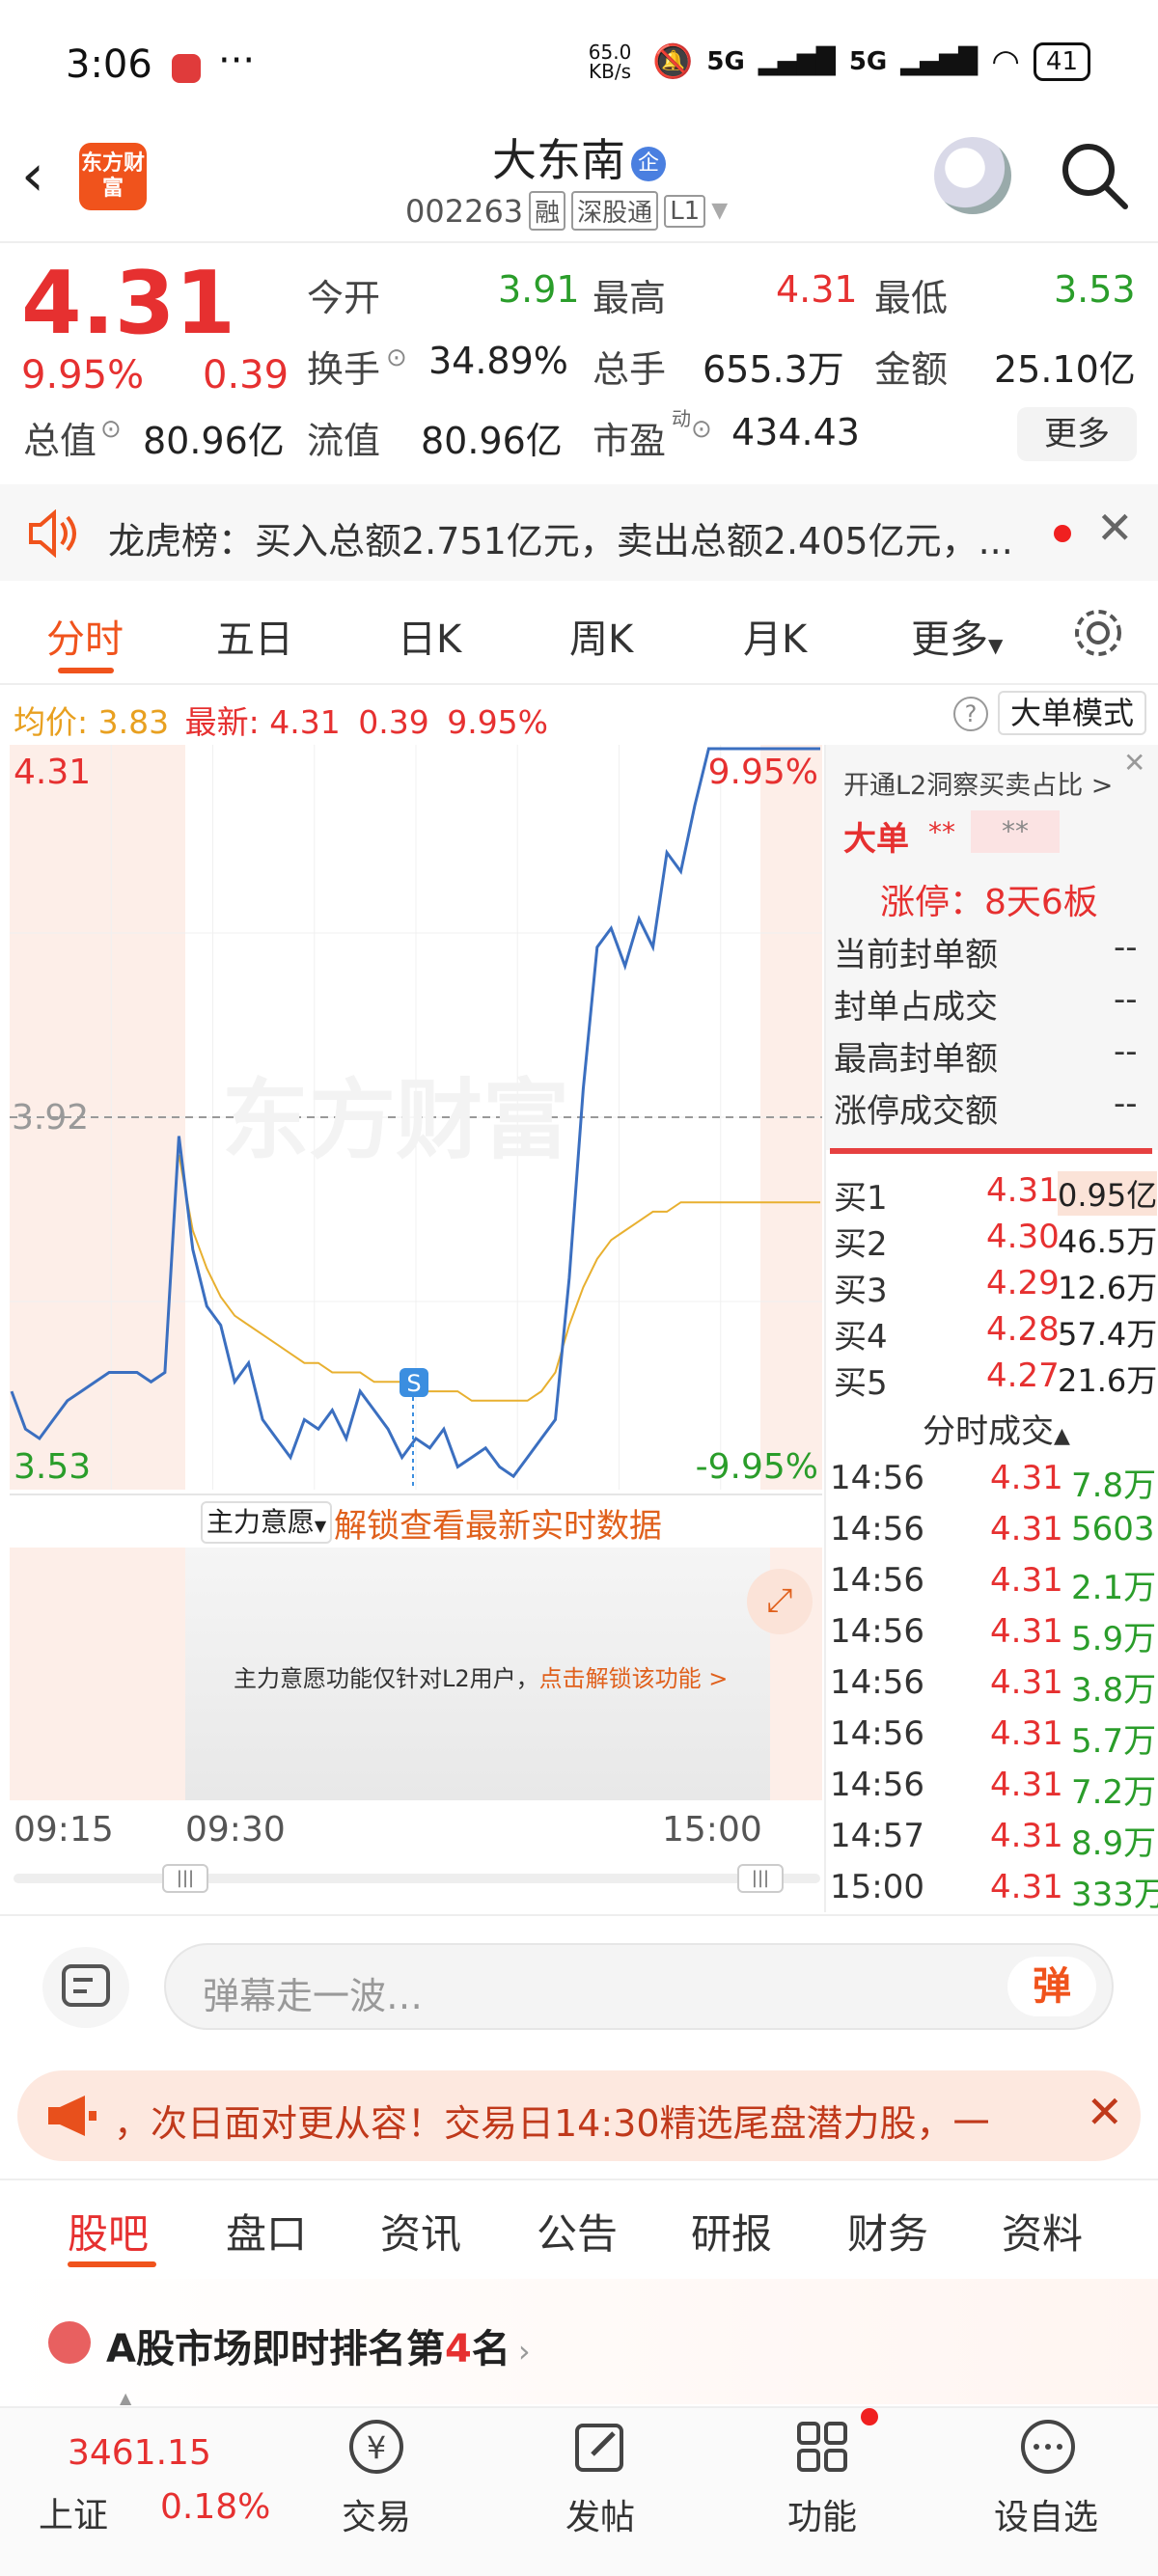 The image size is (1158, 2576). Describe the element at coordinates (396, 358) in the screenshot. I see `info-icon: ⊙` at that location.